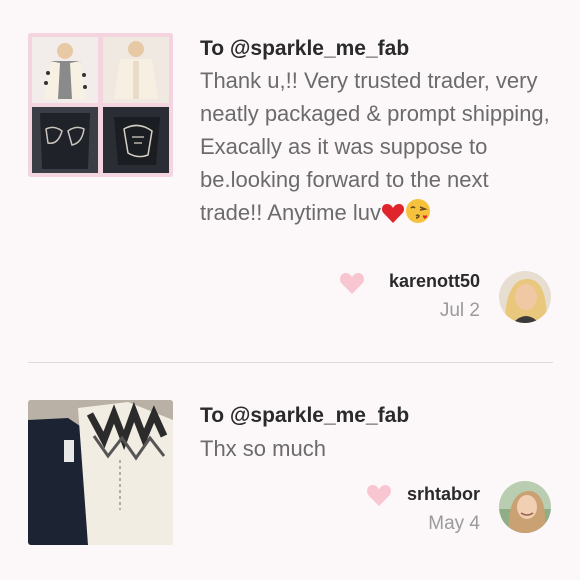 This screenshot has width=580, height=580. What do you see at coordinates (459, 310) in the screenshot?
I see `feedback-date: Jul 2` at bounding box center [459, 310].